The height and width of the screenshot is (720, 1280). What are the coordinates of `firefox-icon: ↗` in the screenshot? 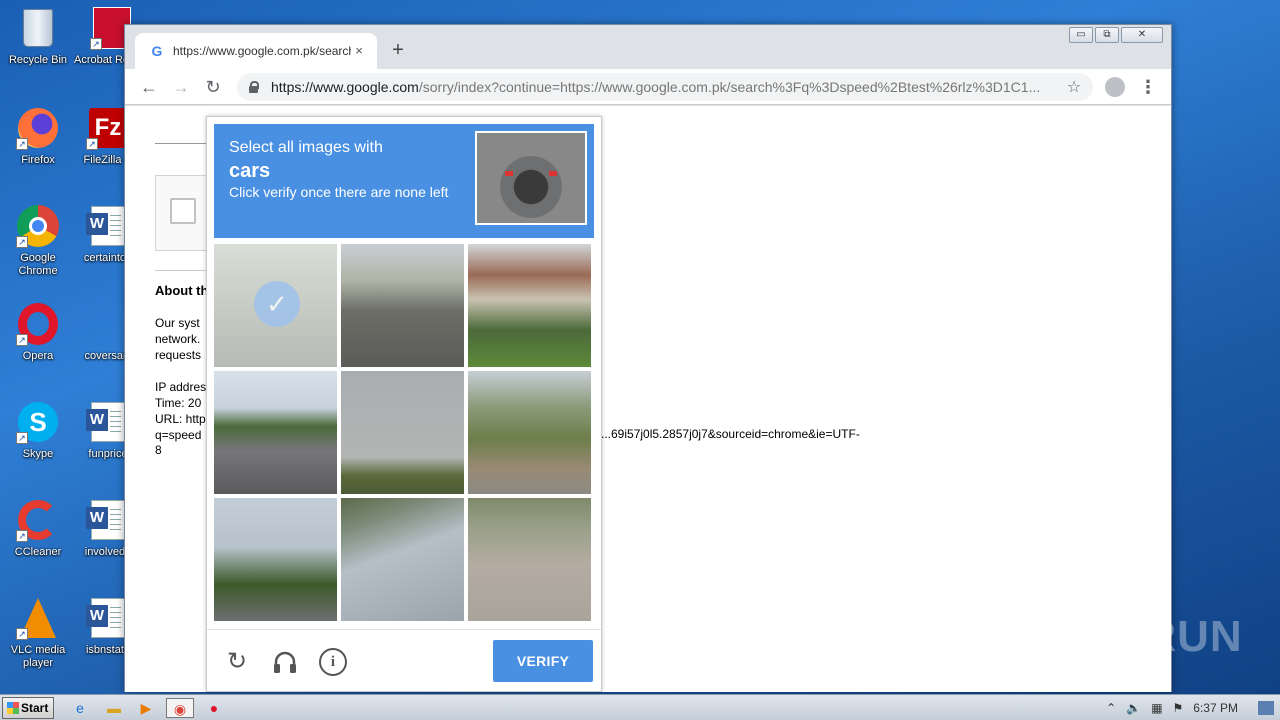 It's located at (38, 128).